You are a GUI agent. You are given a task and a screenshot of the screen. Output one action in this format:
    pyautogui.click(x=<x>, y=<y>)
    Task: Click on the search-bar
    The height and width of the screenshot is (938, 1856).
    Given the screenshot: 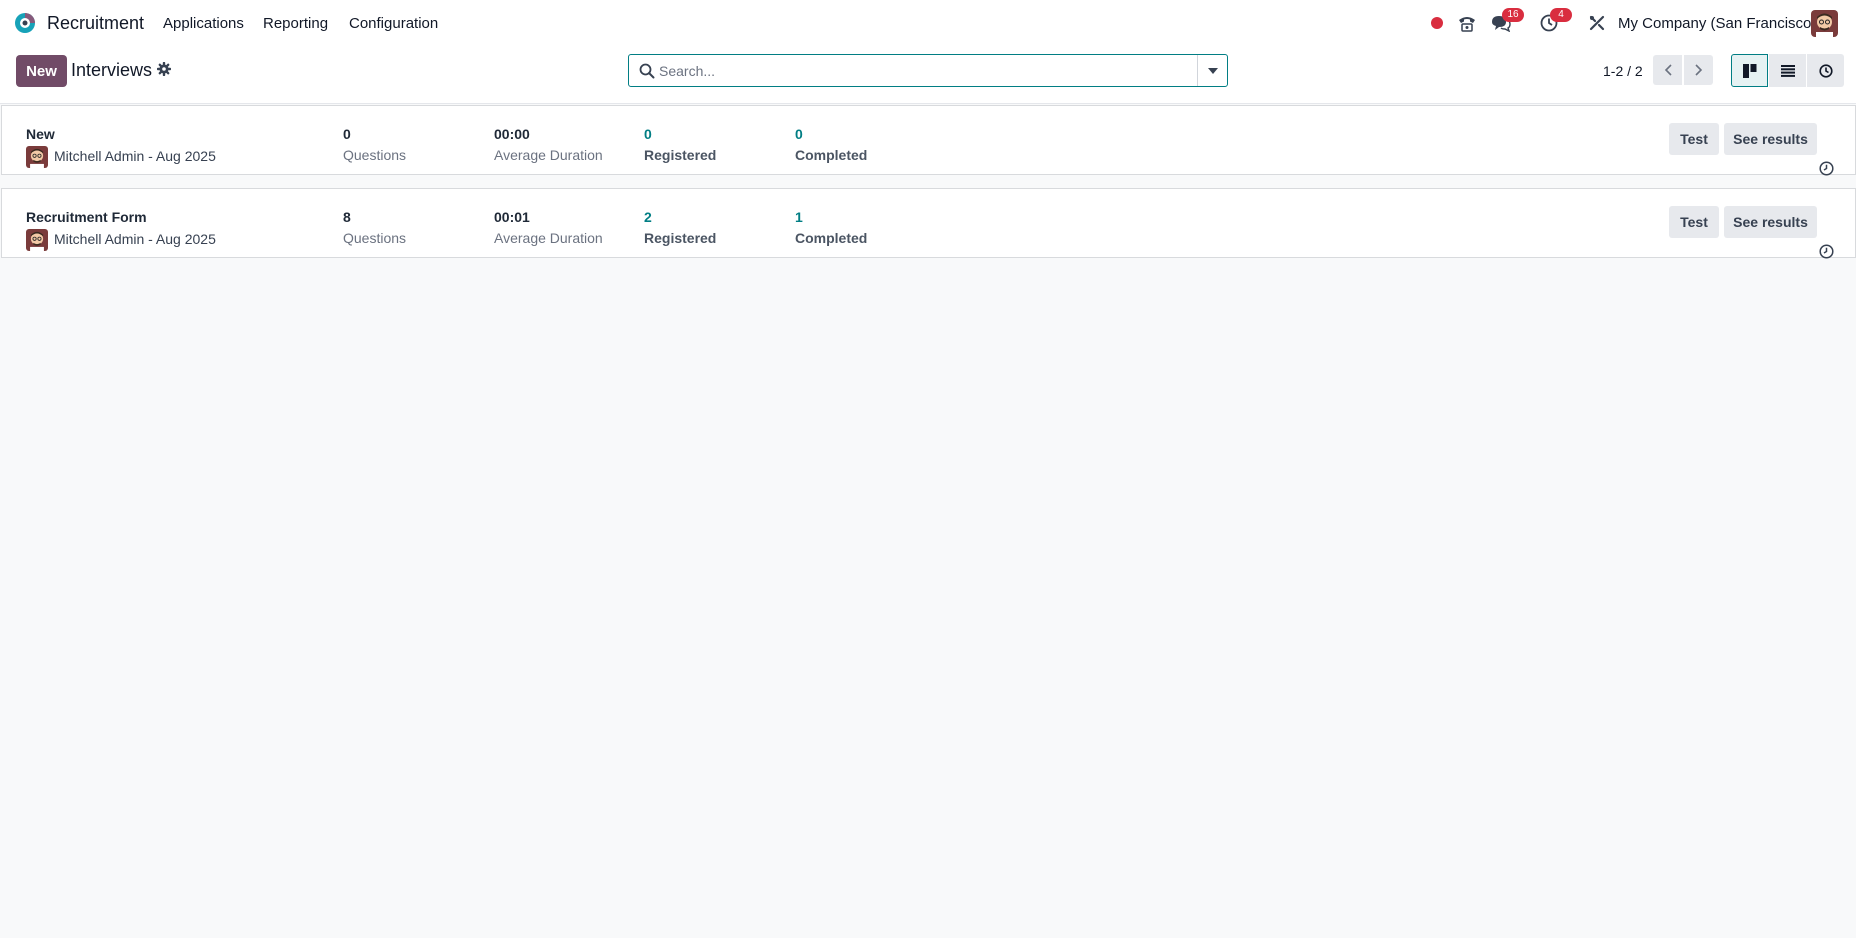 What is the action you would take?
    pyautogui.click(x=928, y=70)
    